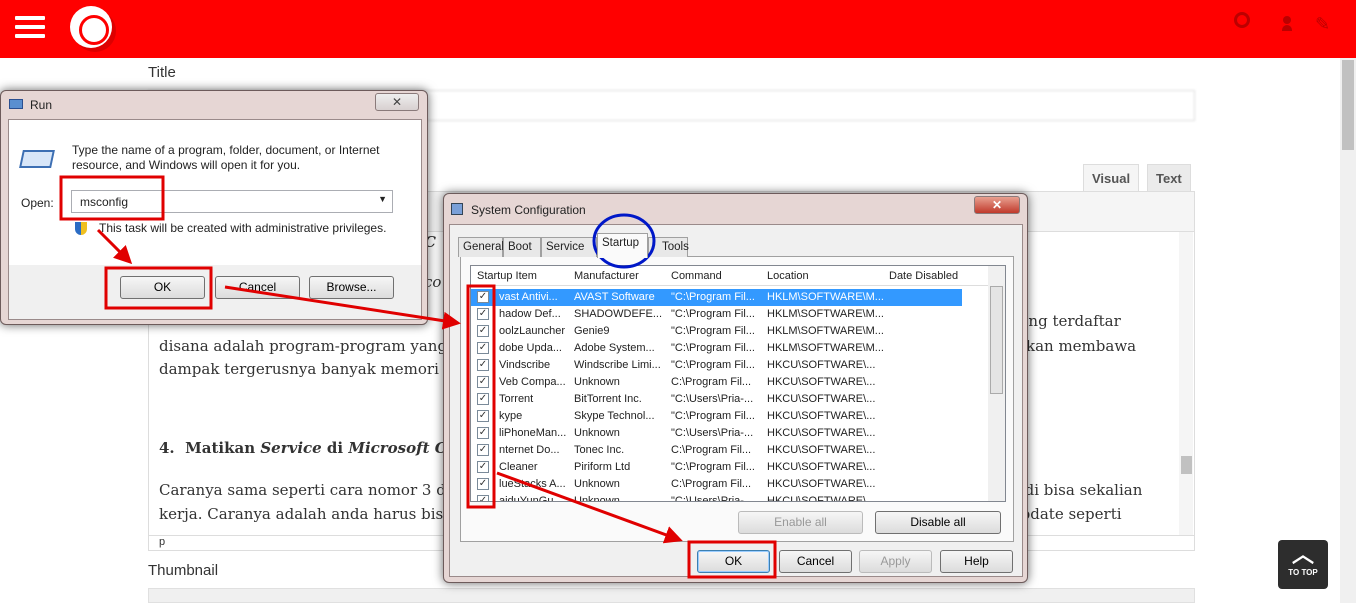  I want to click on tab-startup: Startup, so click(622, 245).